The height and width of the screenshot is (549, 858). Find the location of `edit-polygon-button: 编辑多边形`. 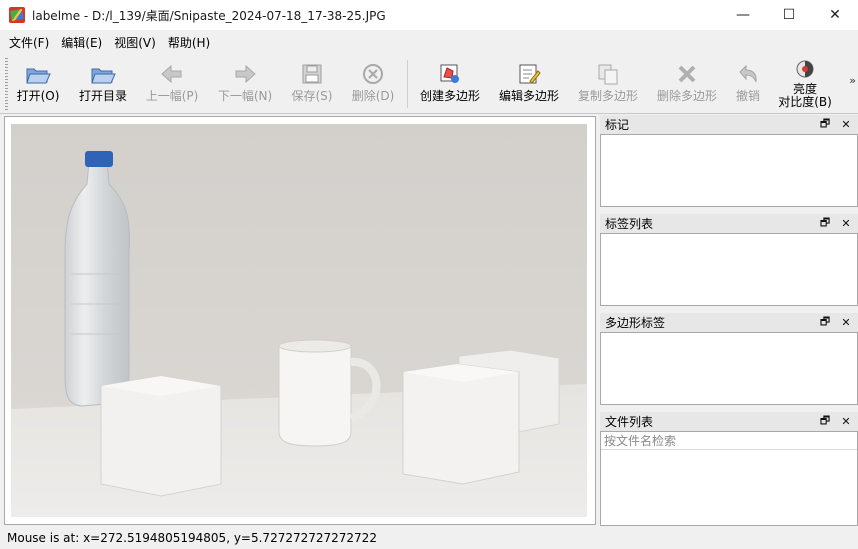

edit-polygon-button: 编辑多边形 is located at coordinates (529, 84).